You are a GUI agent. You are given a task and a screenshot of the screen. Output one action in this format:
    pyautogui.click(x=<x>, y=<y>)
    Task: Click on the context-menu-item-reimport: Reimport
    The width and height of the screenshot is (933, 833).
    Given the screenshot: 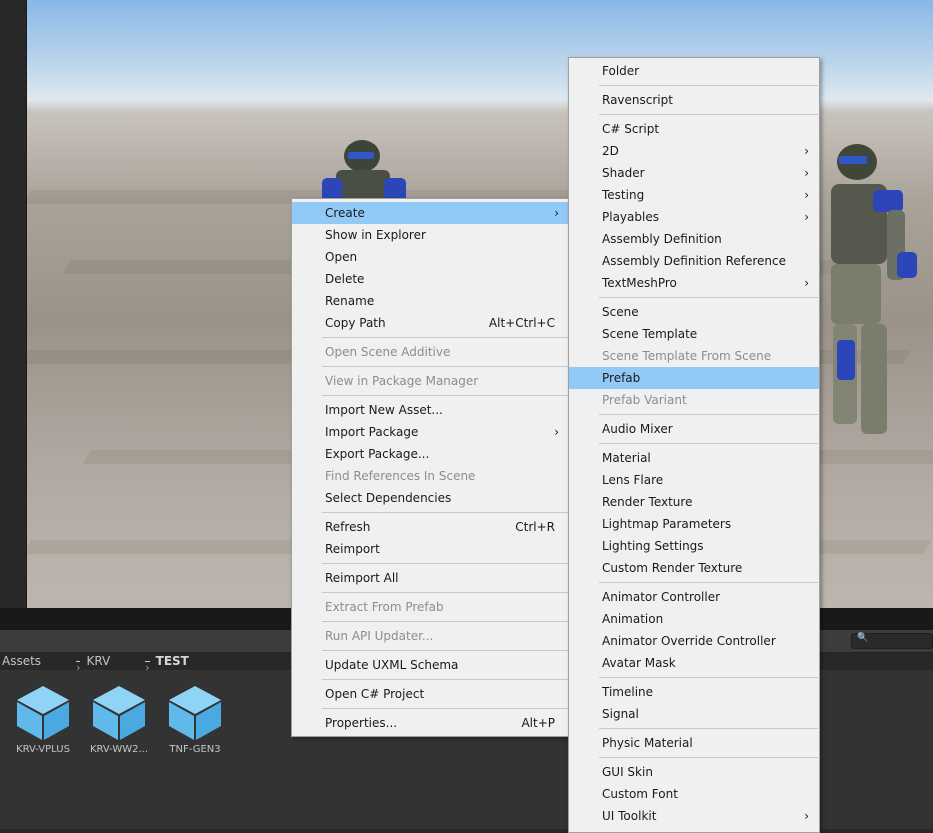 What is the action you would take?
    pyautogui.click(x=430, y=549)
    